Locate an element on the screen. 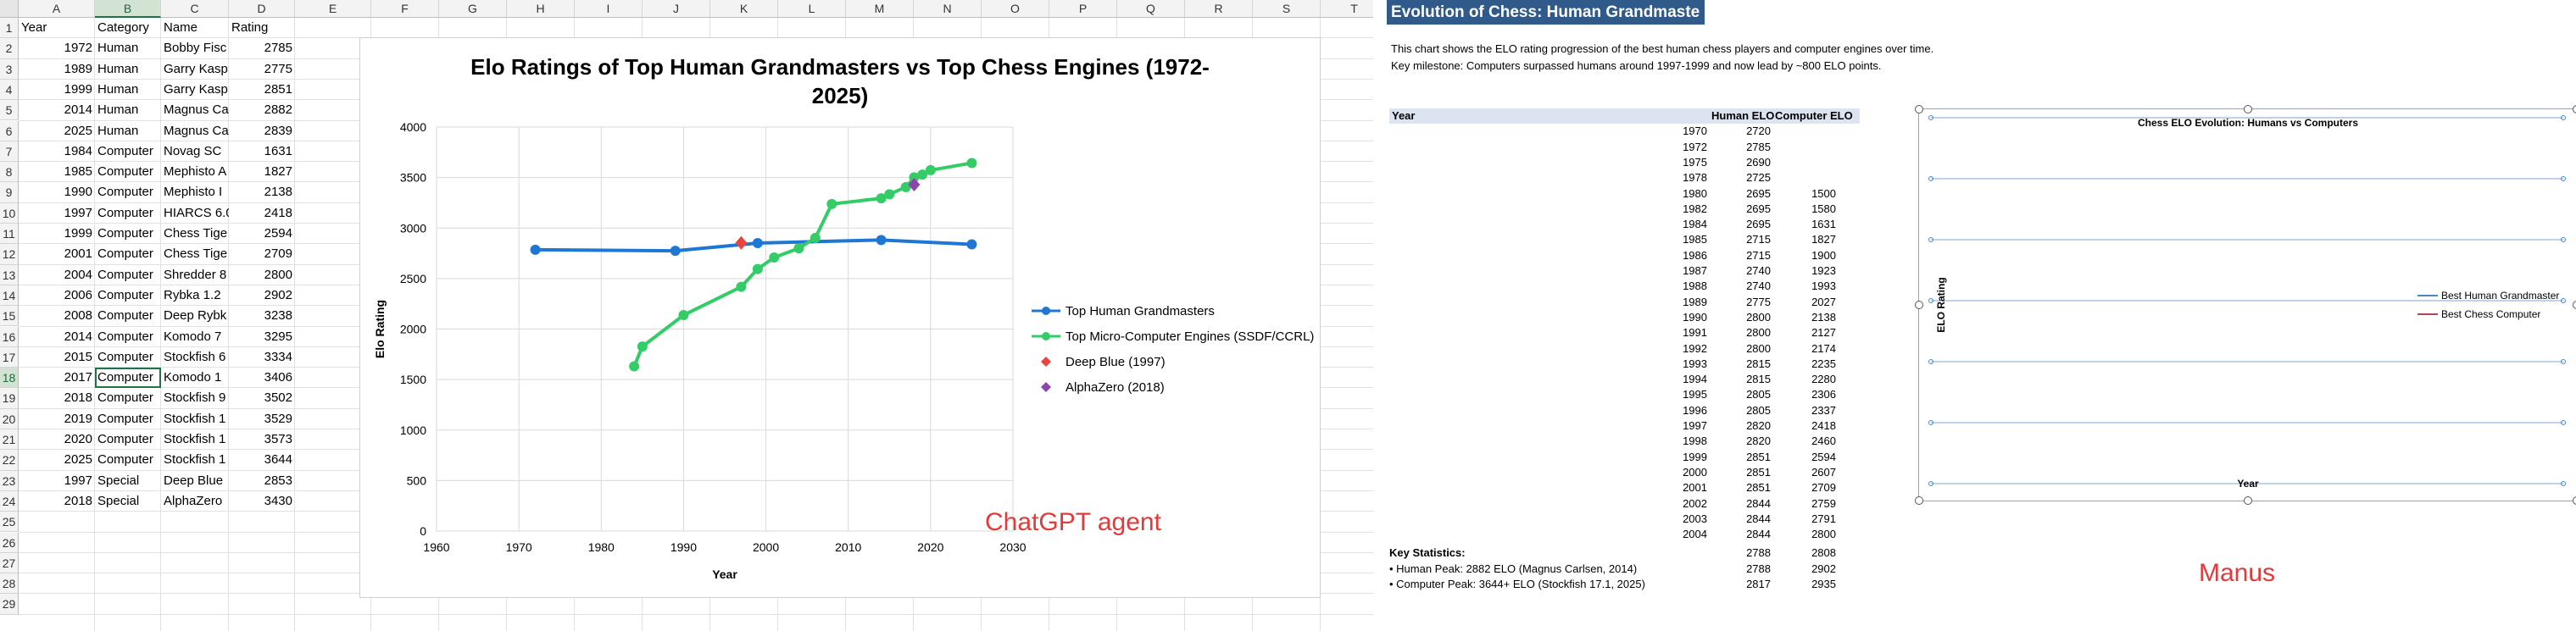 This screenshot has height=631, width=2576. table-cell-computer: 2138 is located at coordinates (1805, 317).